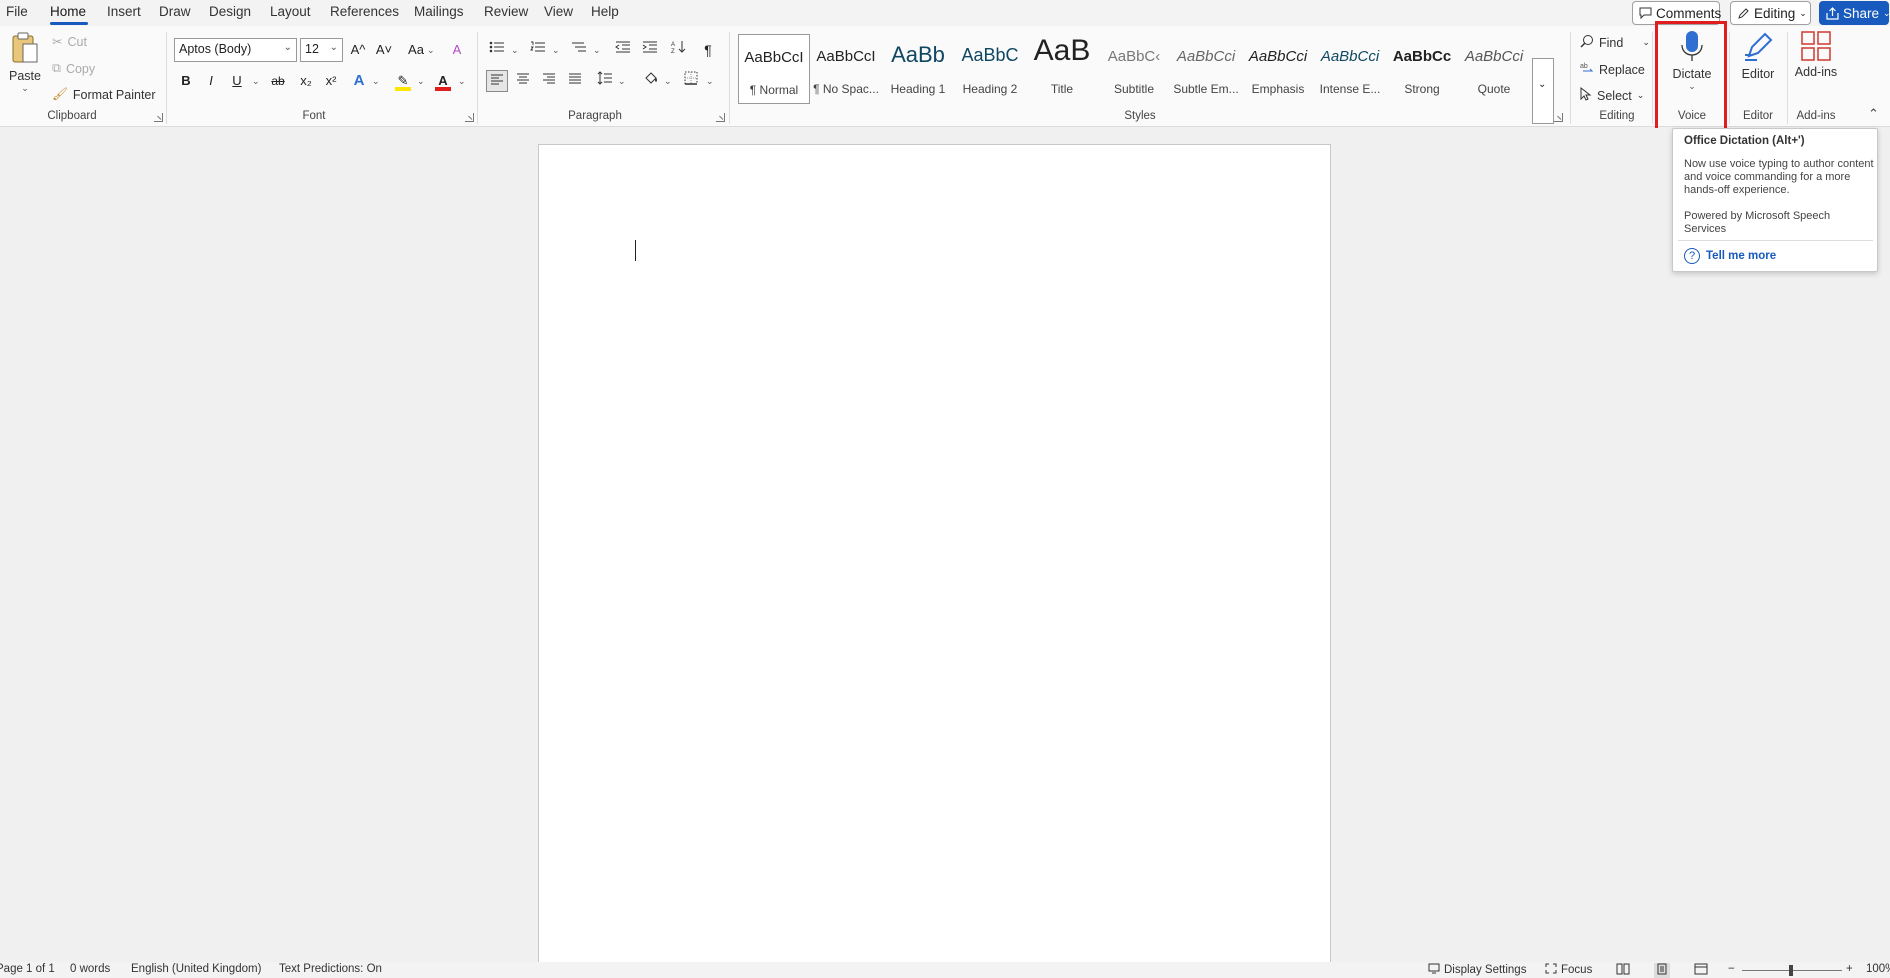 This screenshot has width=1890, height=978. Describe the element at coordinates (506, 11) in the screenshot. I see `tab-review: Review` at that location.